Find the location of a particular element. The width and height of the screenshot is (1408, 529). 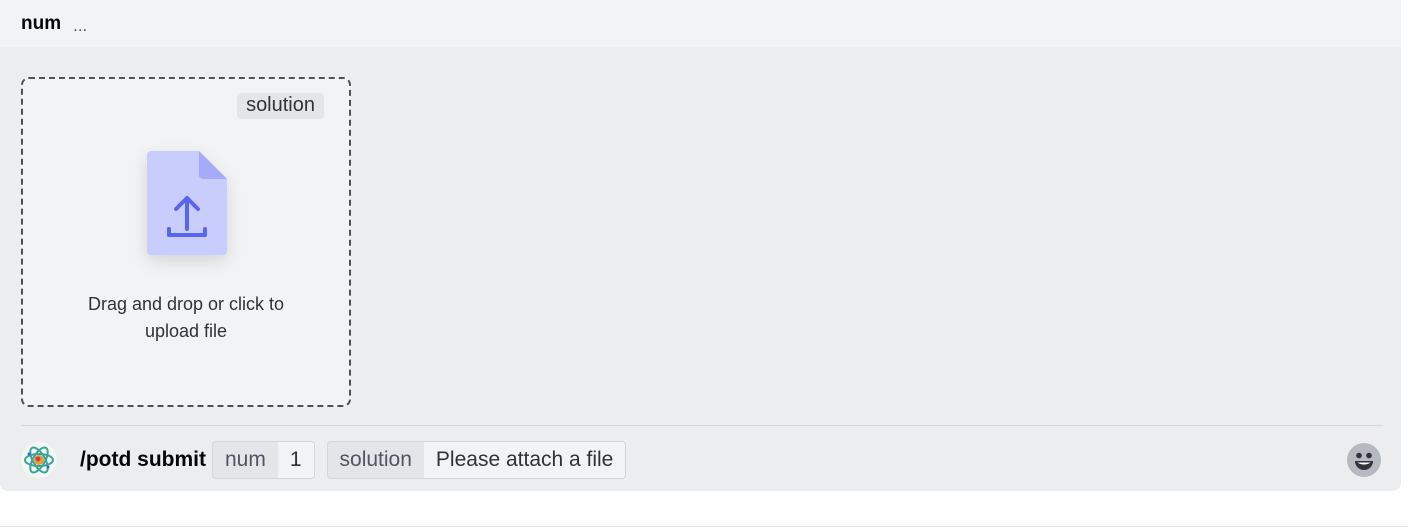

dropzone-instructions: Drag and drop or click to upload file is located at coordinates (186, 318).